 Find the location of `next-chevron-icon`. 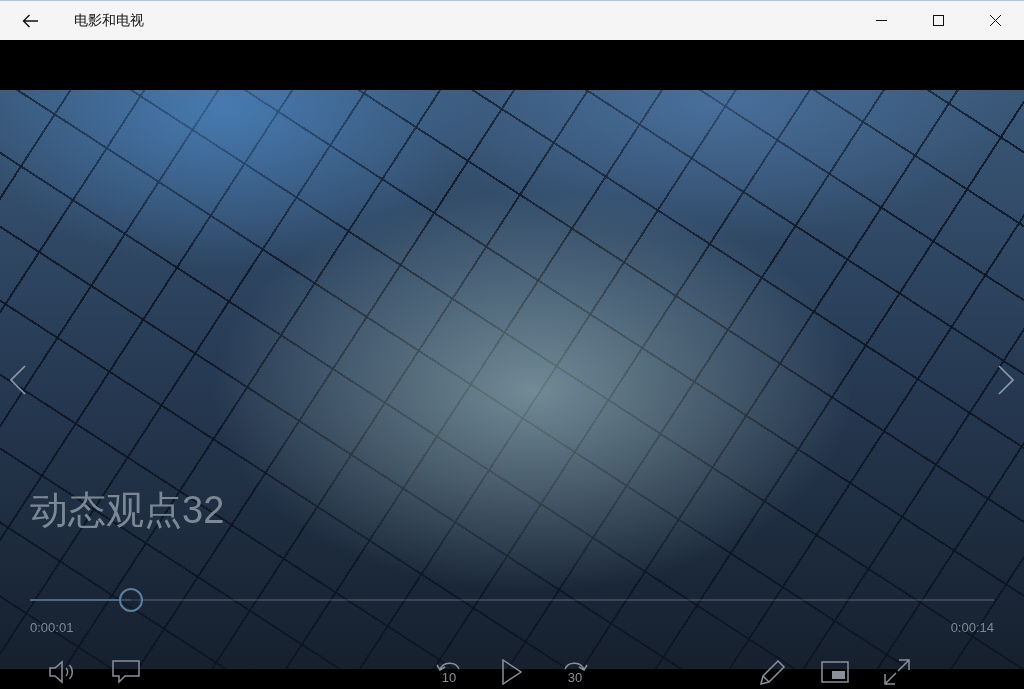

next-chevron-icon is located at coordinates (1006, 380).